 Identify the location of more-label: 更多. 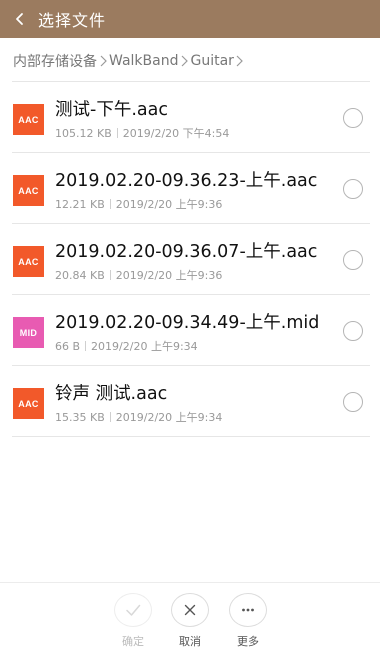
(248, 641).